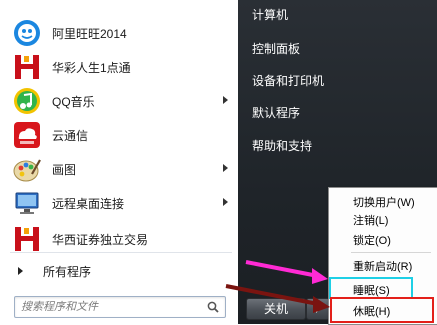  I want to click on huaxi-securities-icon, so click(27, 239).